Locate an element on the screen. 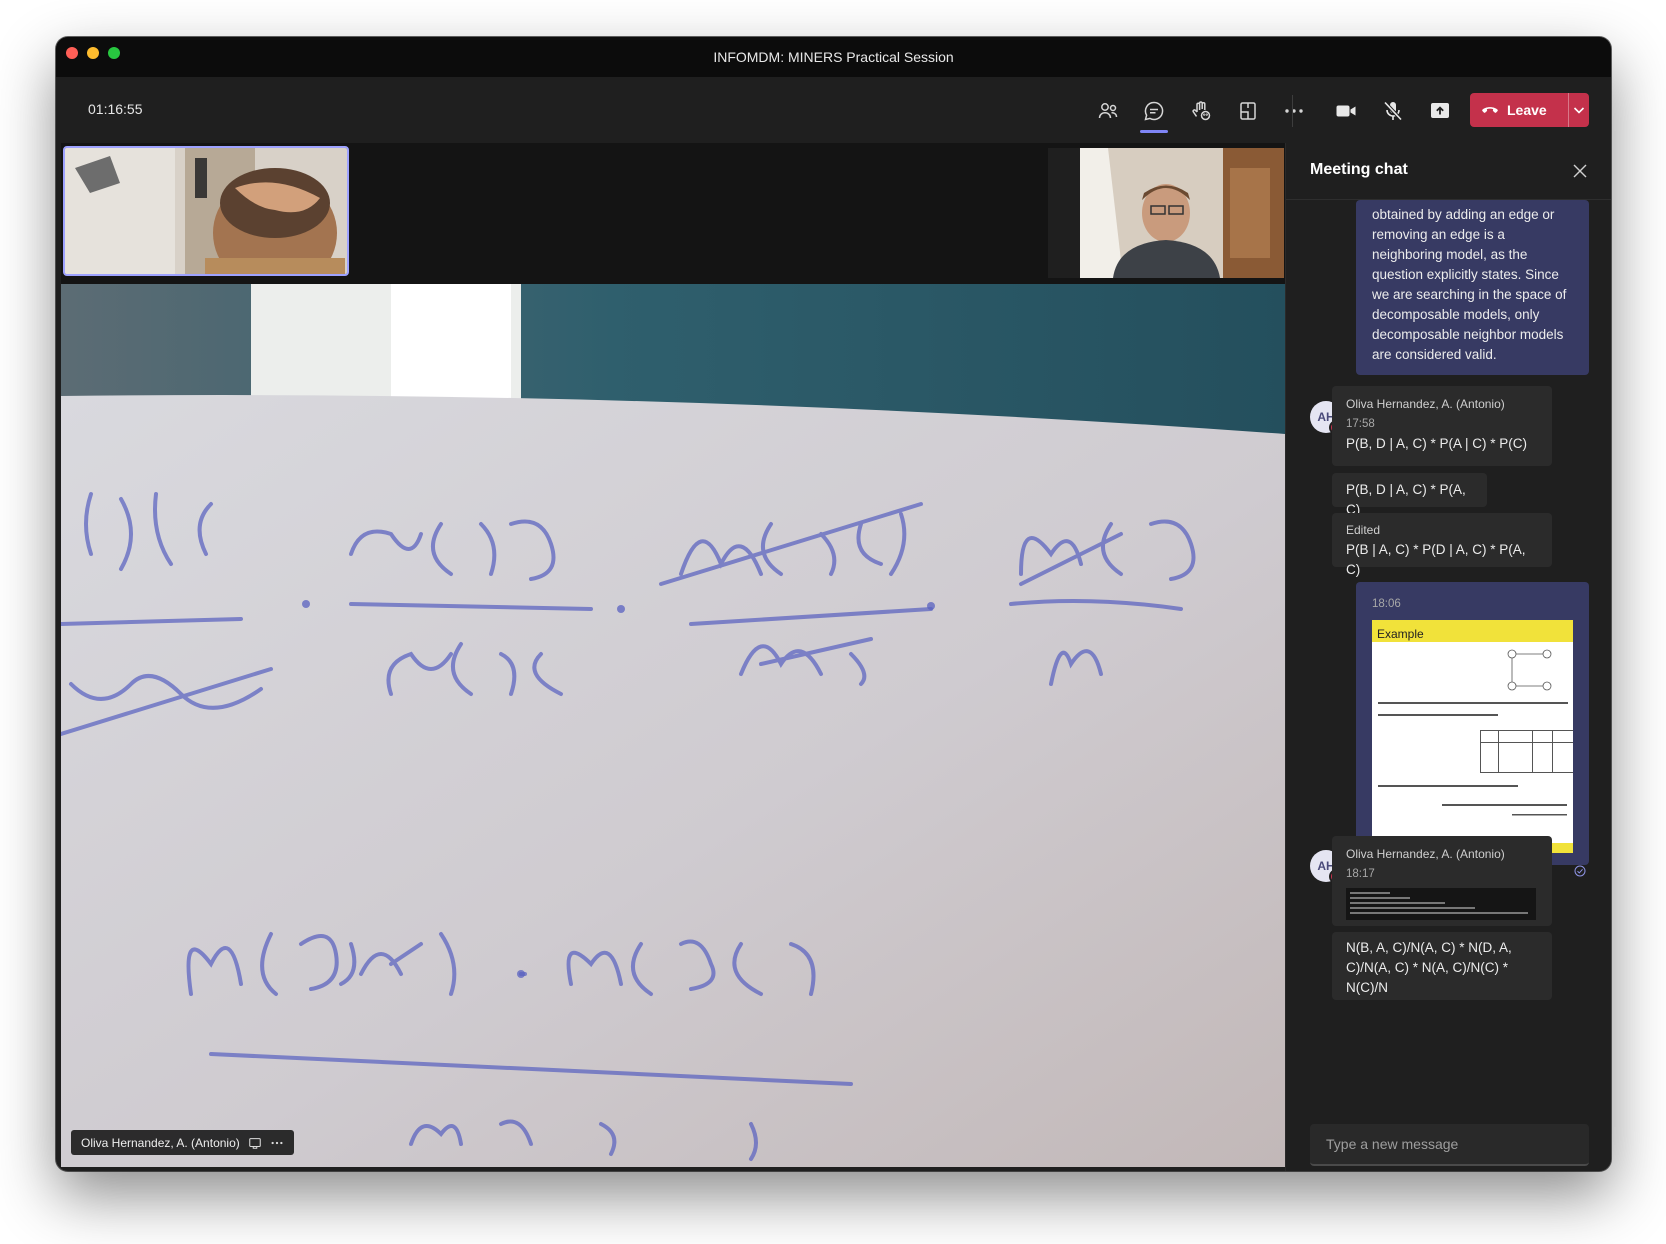  slide-image-attachment: Example is located at coordinates (1472, 736).